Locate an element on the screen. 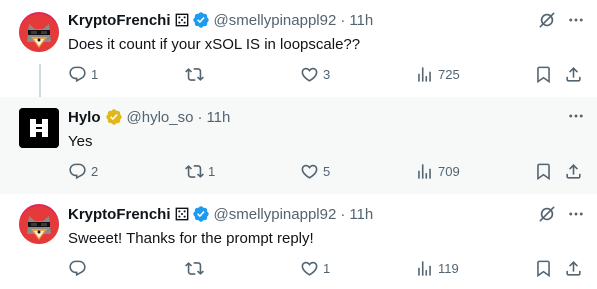  tweet-text: Yes is located at coordinates (80, 141).